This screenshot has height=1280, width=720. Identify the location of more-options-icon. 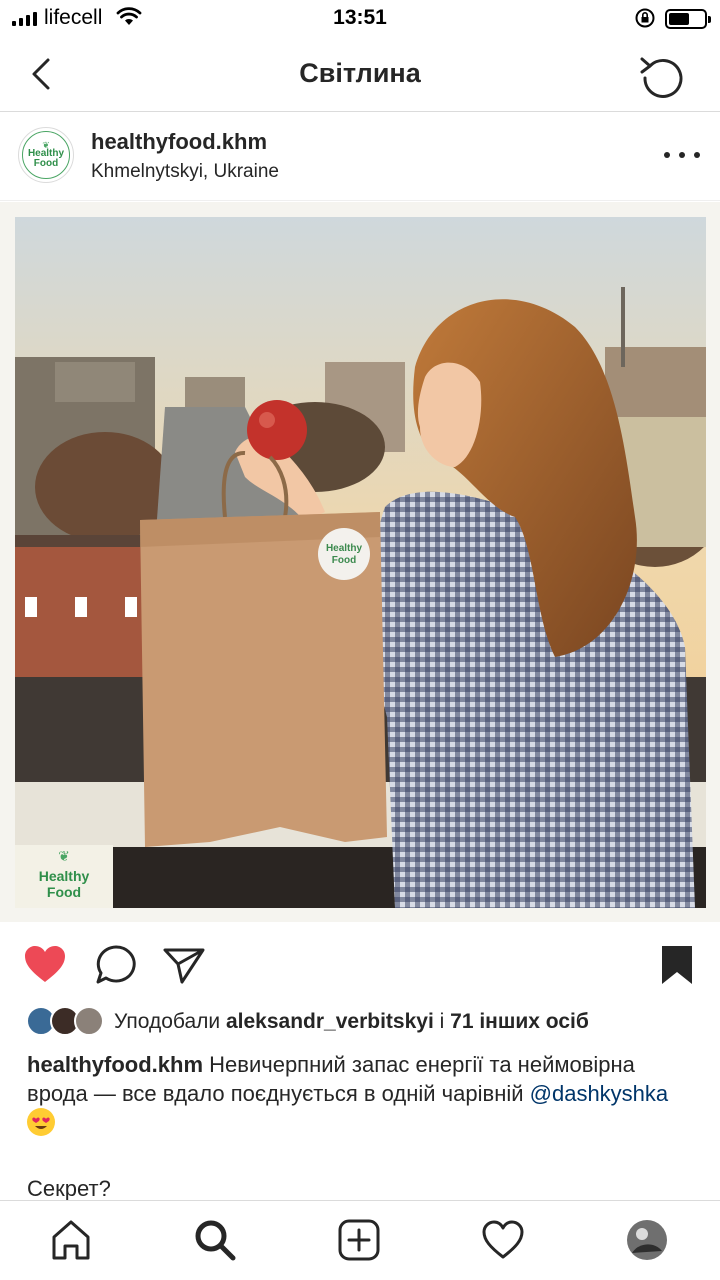
(682, 155).